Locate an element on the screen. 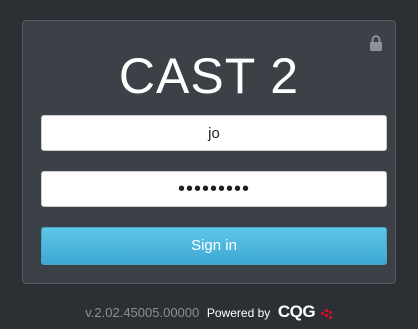  password-field is located at coordinates (214, 189).